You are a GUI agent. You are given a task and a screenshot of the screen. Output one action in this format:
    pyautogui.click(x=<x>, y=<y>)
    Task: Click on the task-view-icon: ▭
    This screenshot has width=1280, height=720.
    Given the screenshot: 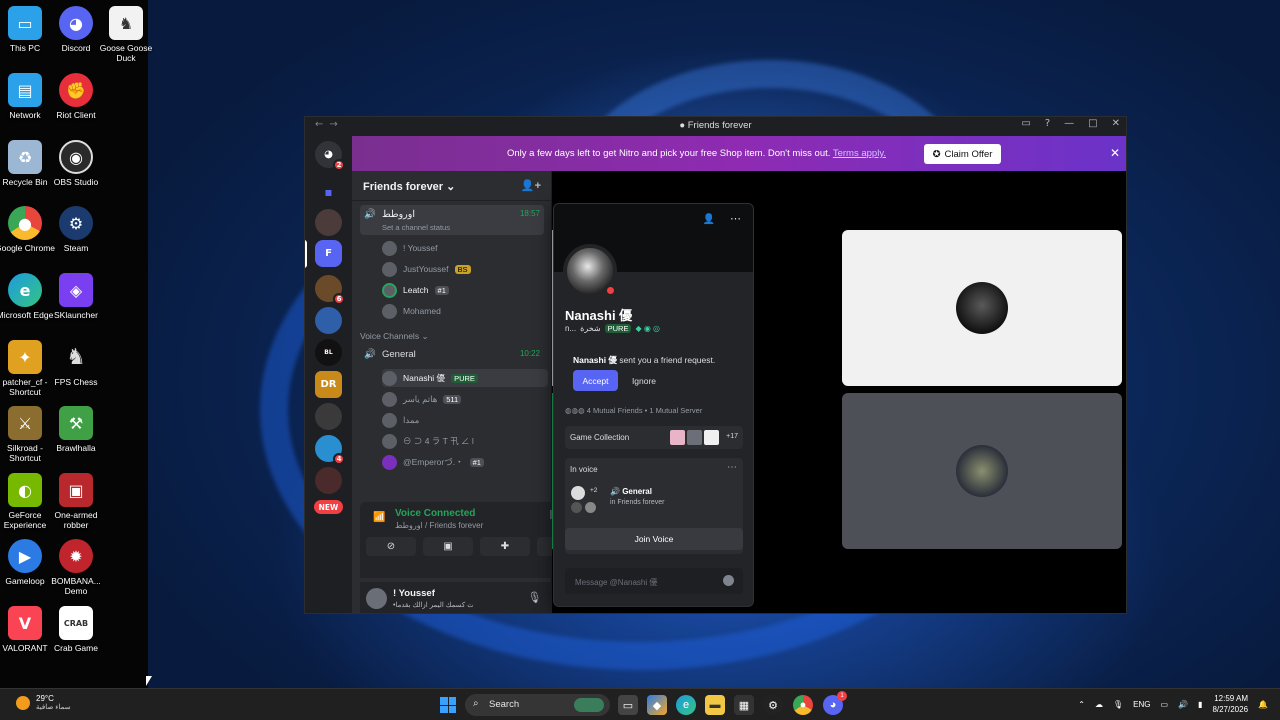 What is the action you would take?
    pyautogui.click(x=628, y=705)
    